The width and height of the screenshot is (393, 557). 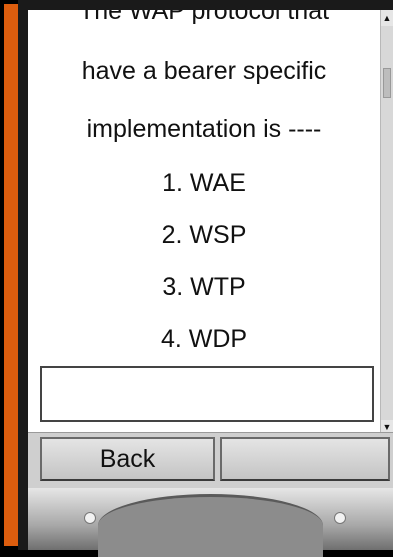 What do you see at coordinates (386, 222) in the screenshot?
I see `vertical-scrollbar: ▲ ▼` at bounding box center [386, 222].